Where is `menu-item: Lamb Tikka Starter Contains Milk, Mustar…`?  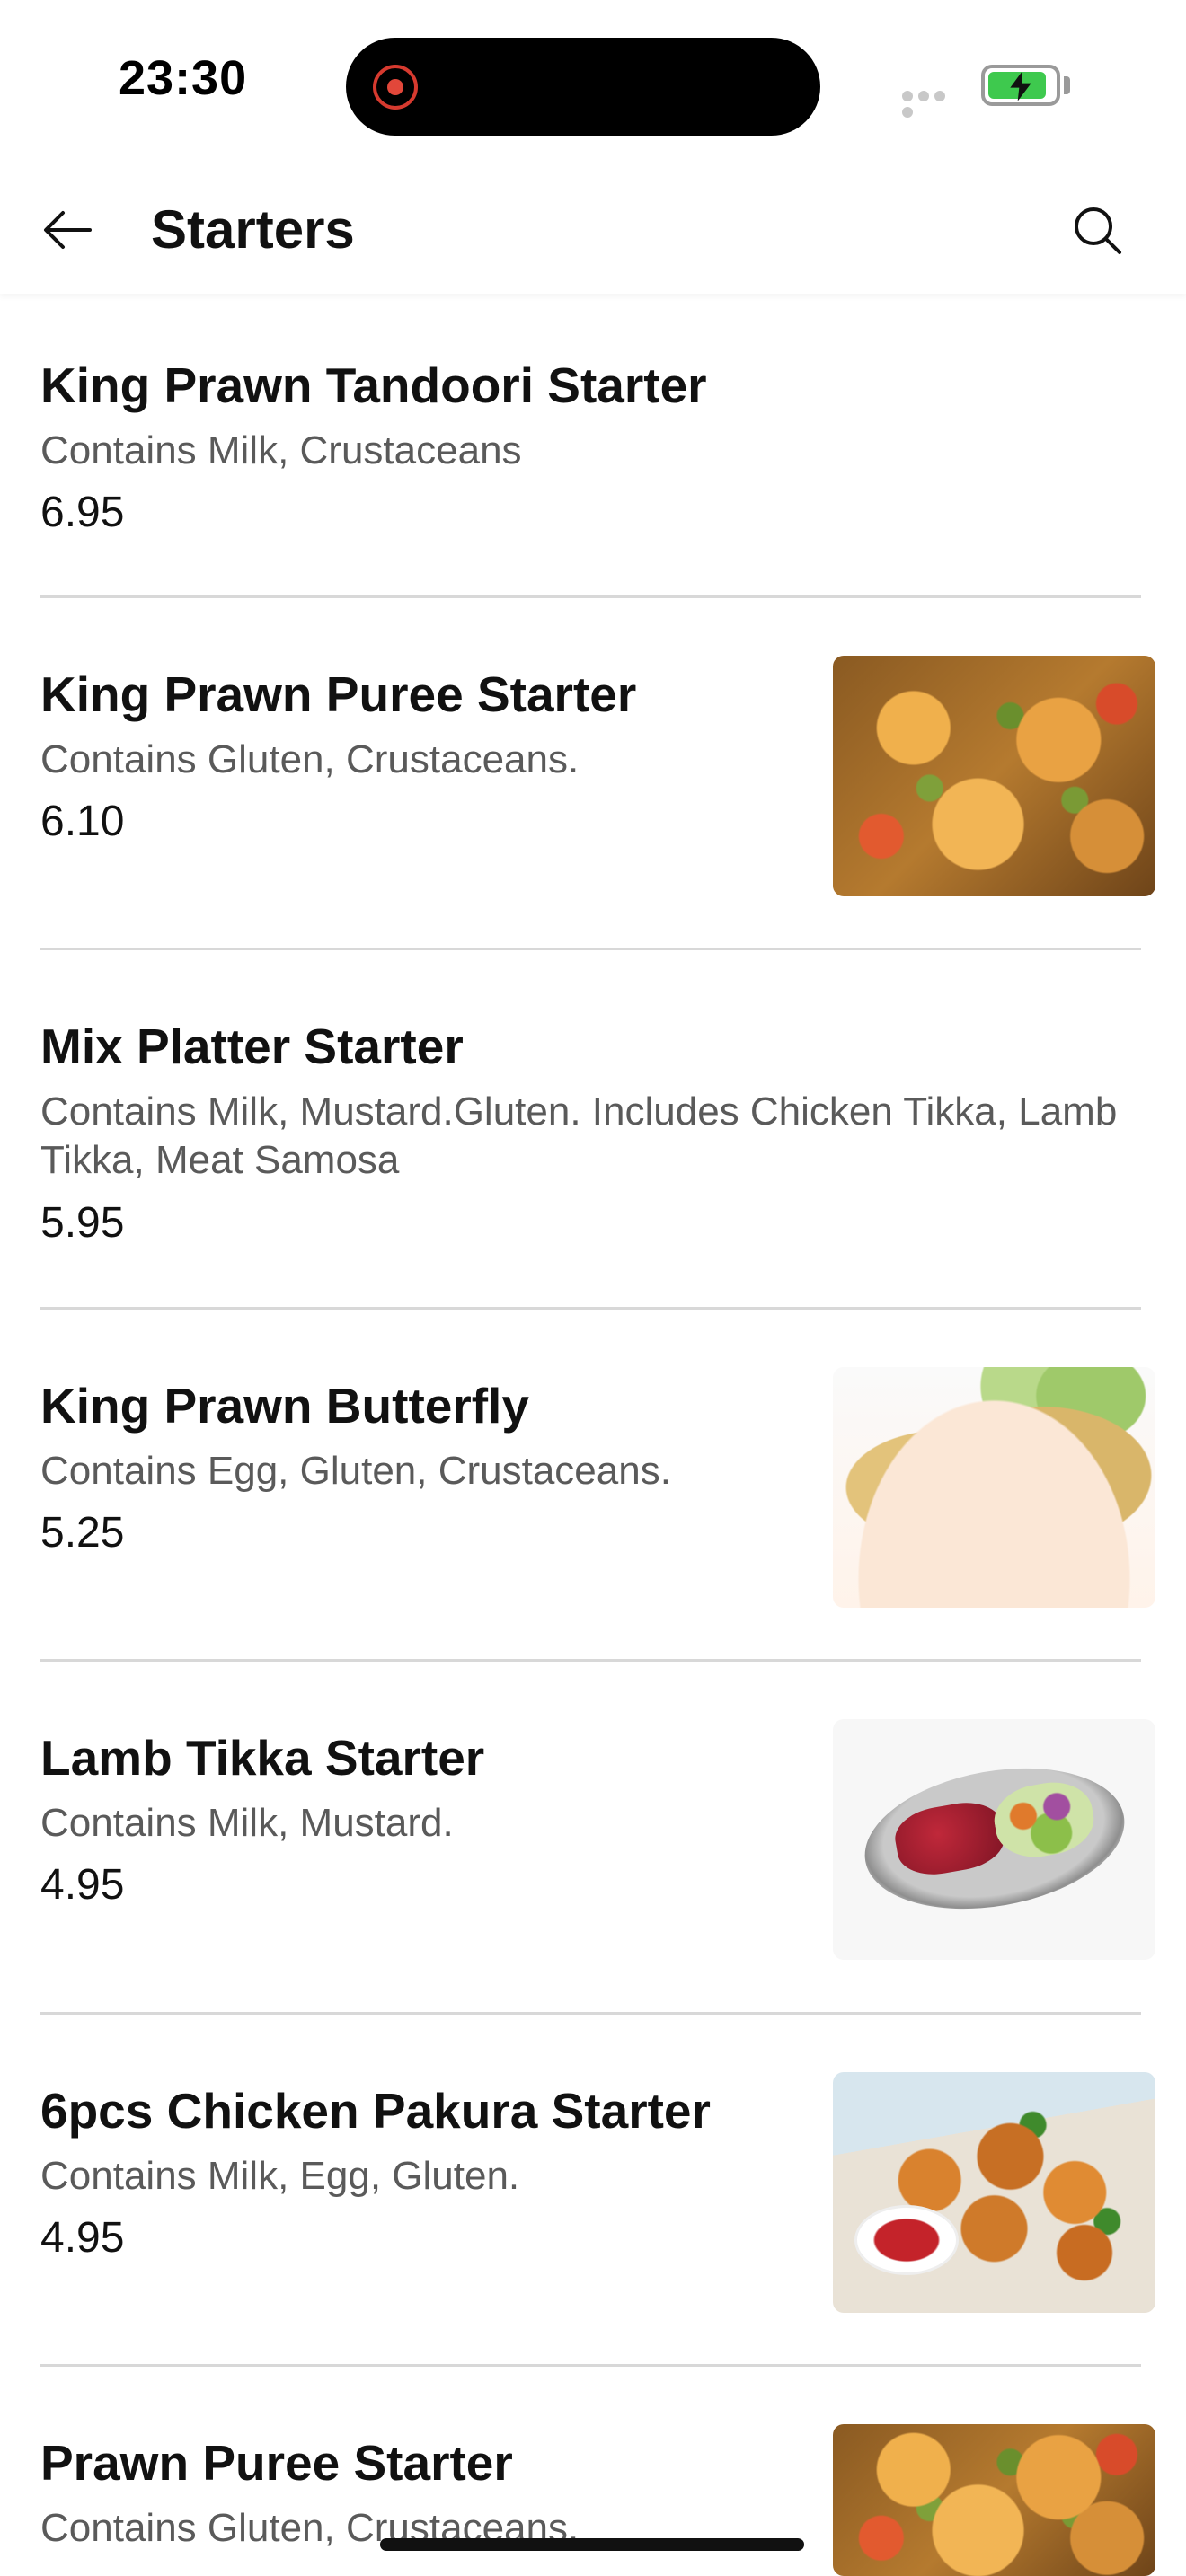 menu-item: Lamb Tikka Starter Contains Milk, Mustar… is located at coordinates (593, 1838).